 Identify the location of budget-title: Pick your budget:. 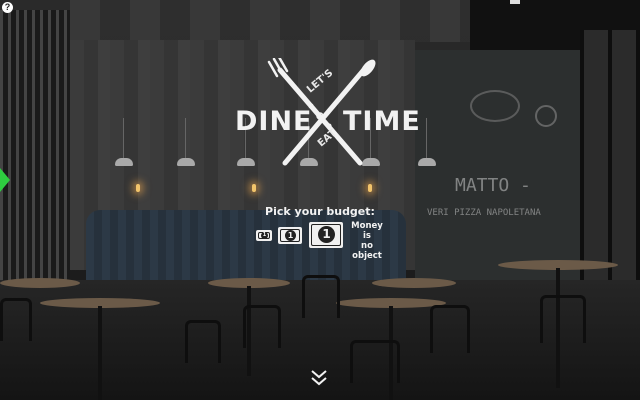
(320, 211).